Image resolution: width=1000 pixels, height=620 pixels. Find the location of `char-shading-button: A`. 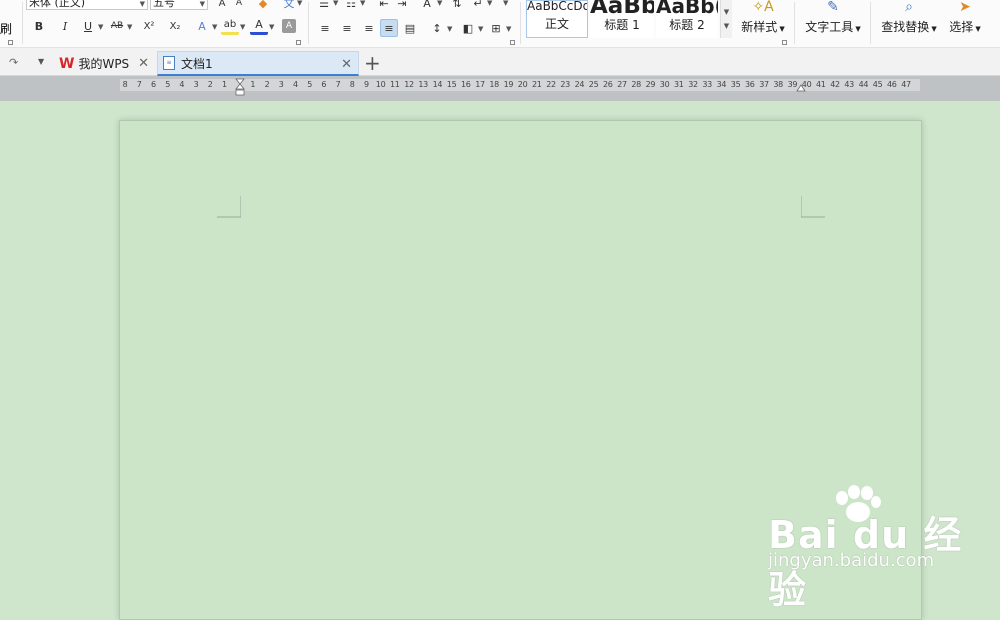

char-shading-button: A is located at coordinates (289, 26).